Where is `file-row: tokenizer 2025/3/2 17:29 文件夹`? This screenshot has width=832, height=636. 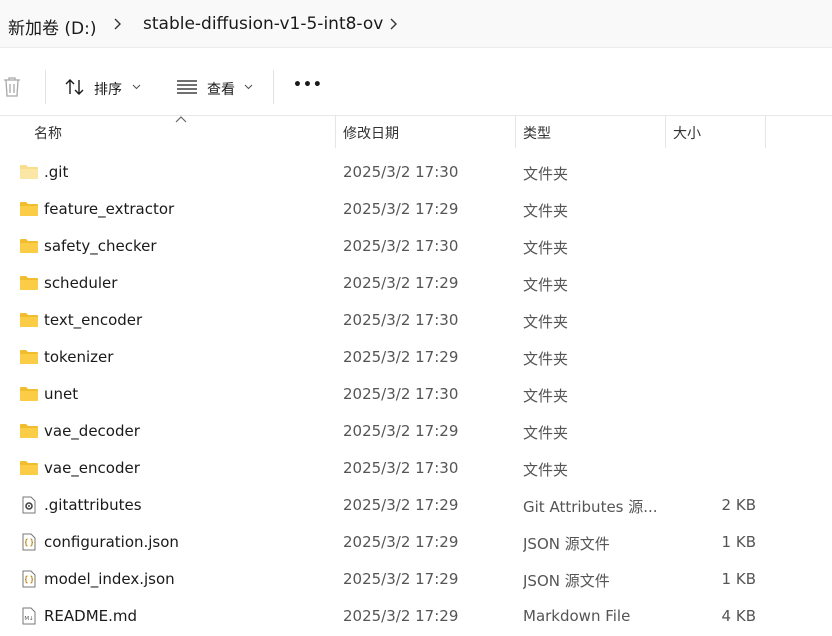
file-row: tokenizer 2025/3/2 17:29 文件夹 is located at coordinates (416, 357).